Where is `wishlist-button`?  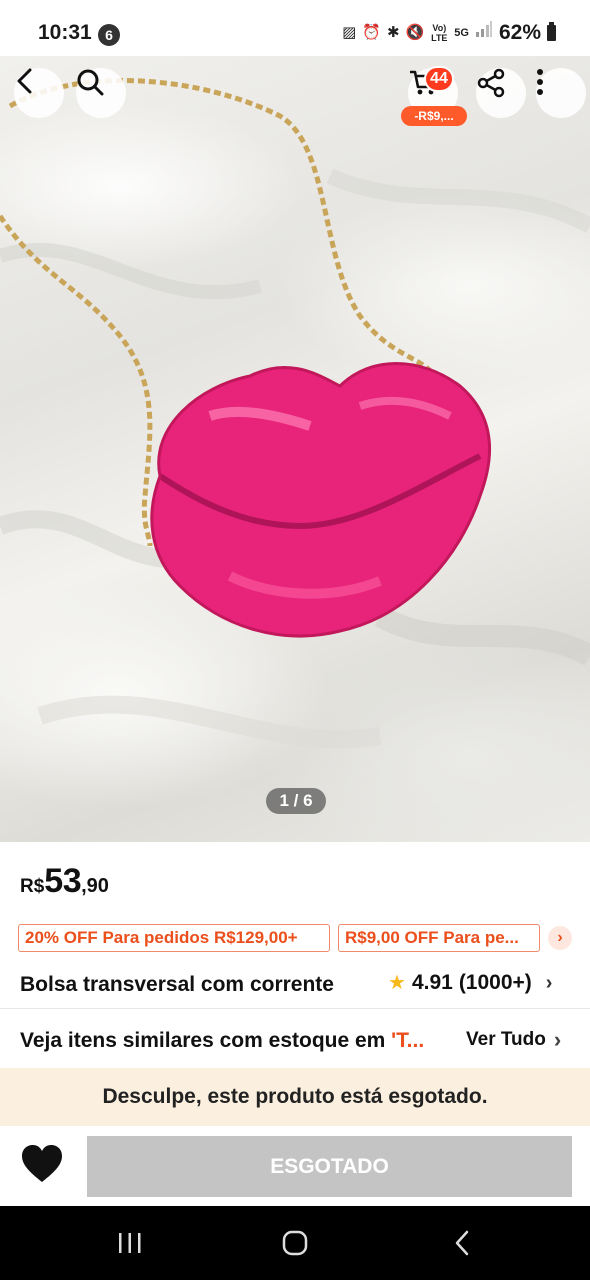
wishlist-button is located at coordinates (44, 1166).